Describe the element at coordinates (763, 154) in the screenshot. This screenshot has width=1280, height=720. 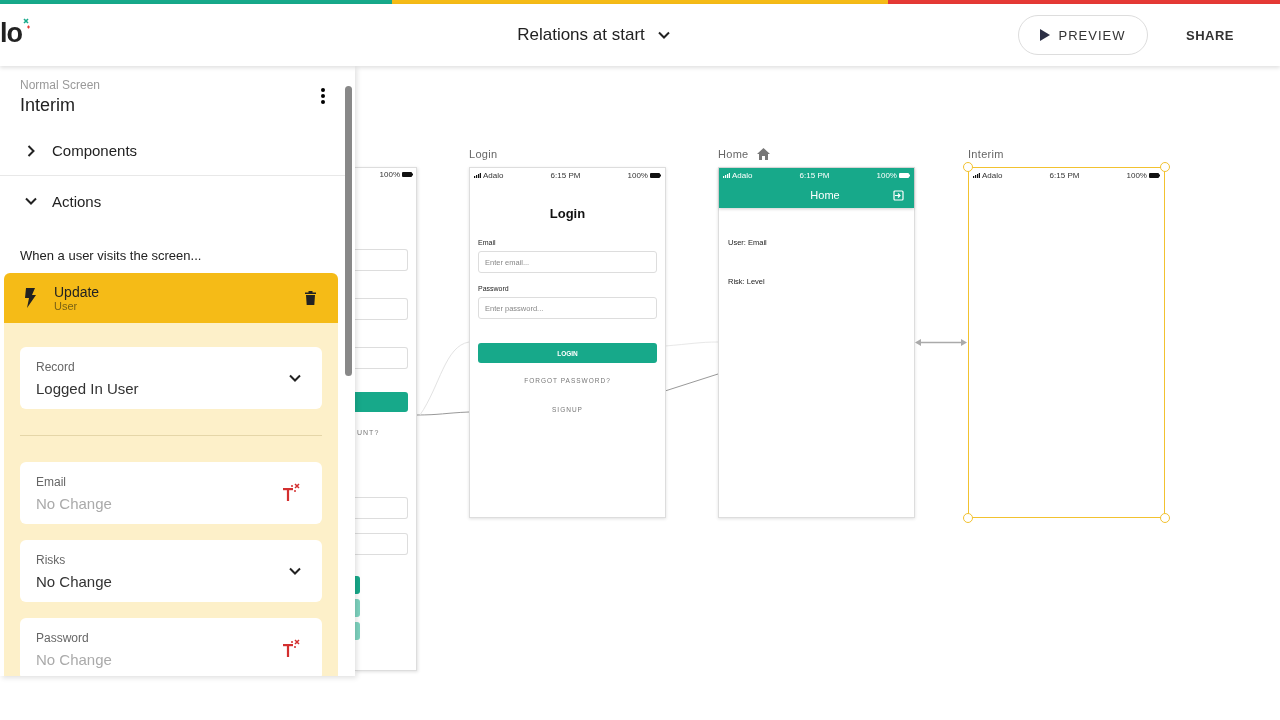
I see `home-icon` at that location.